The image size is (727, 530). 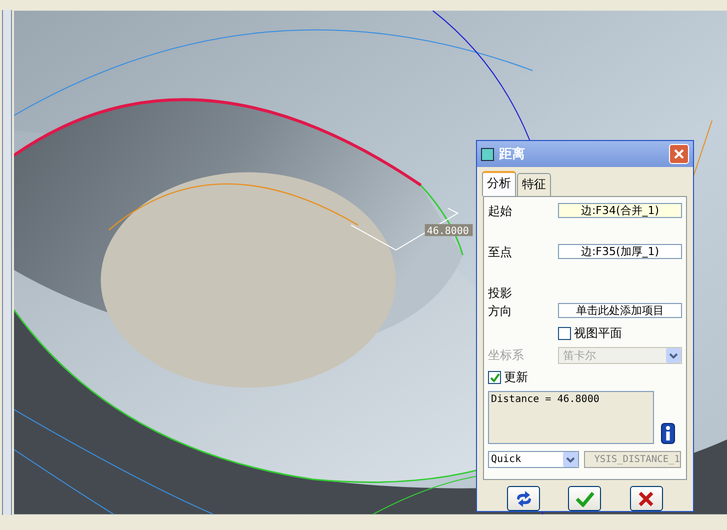 I want to click on dimension-label: 46.8000, so click(x=447, y=232).